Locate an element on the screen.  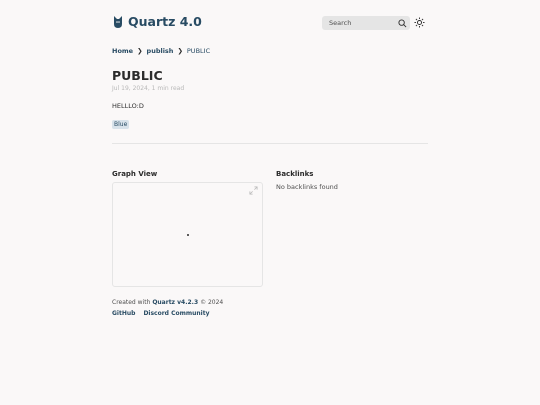
footer-year: © 2024 is located at coordinates (212, 302).